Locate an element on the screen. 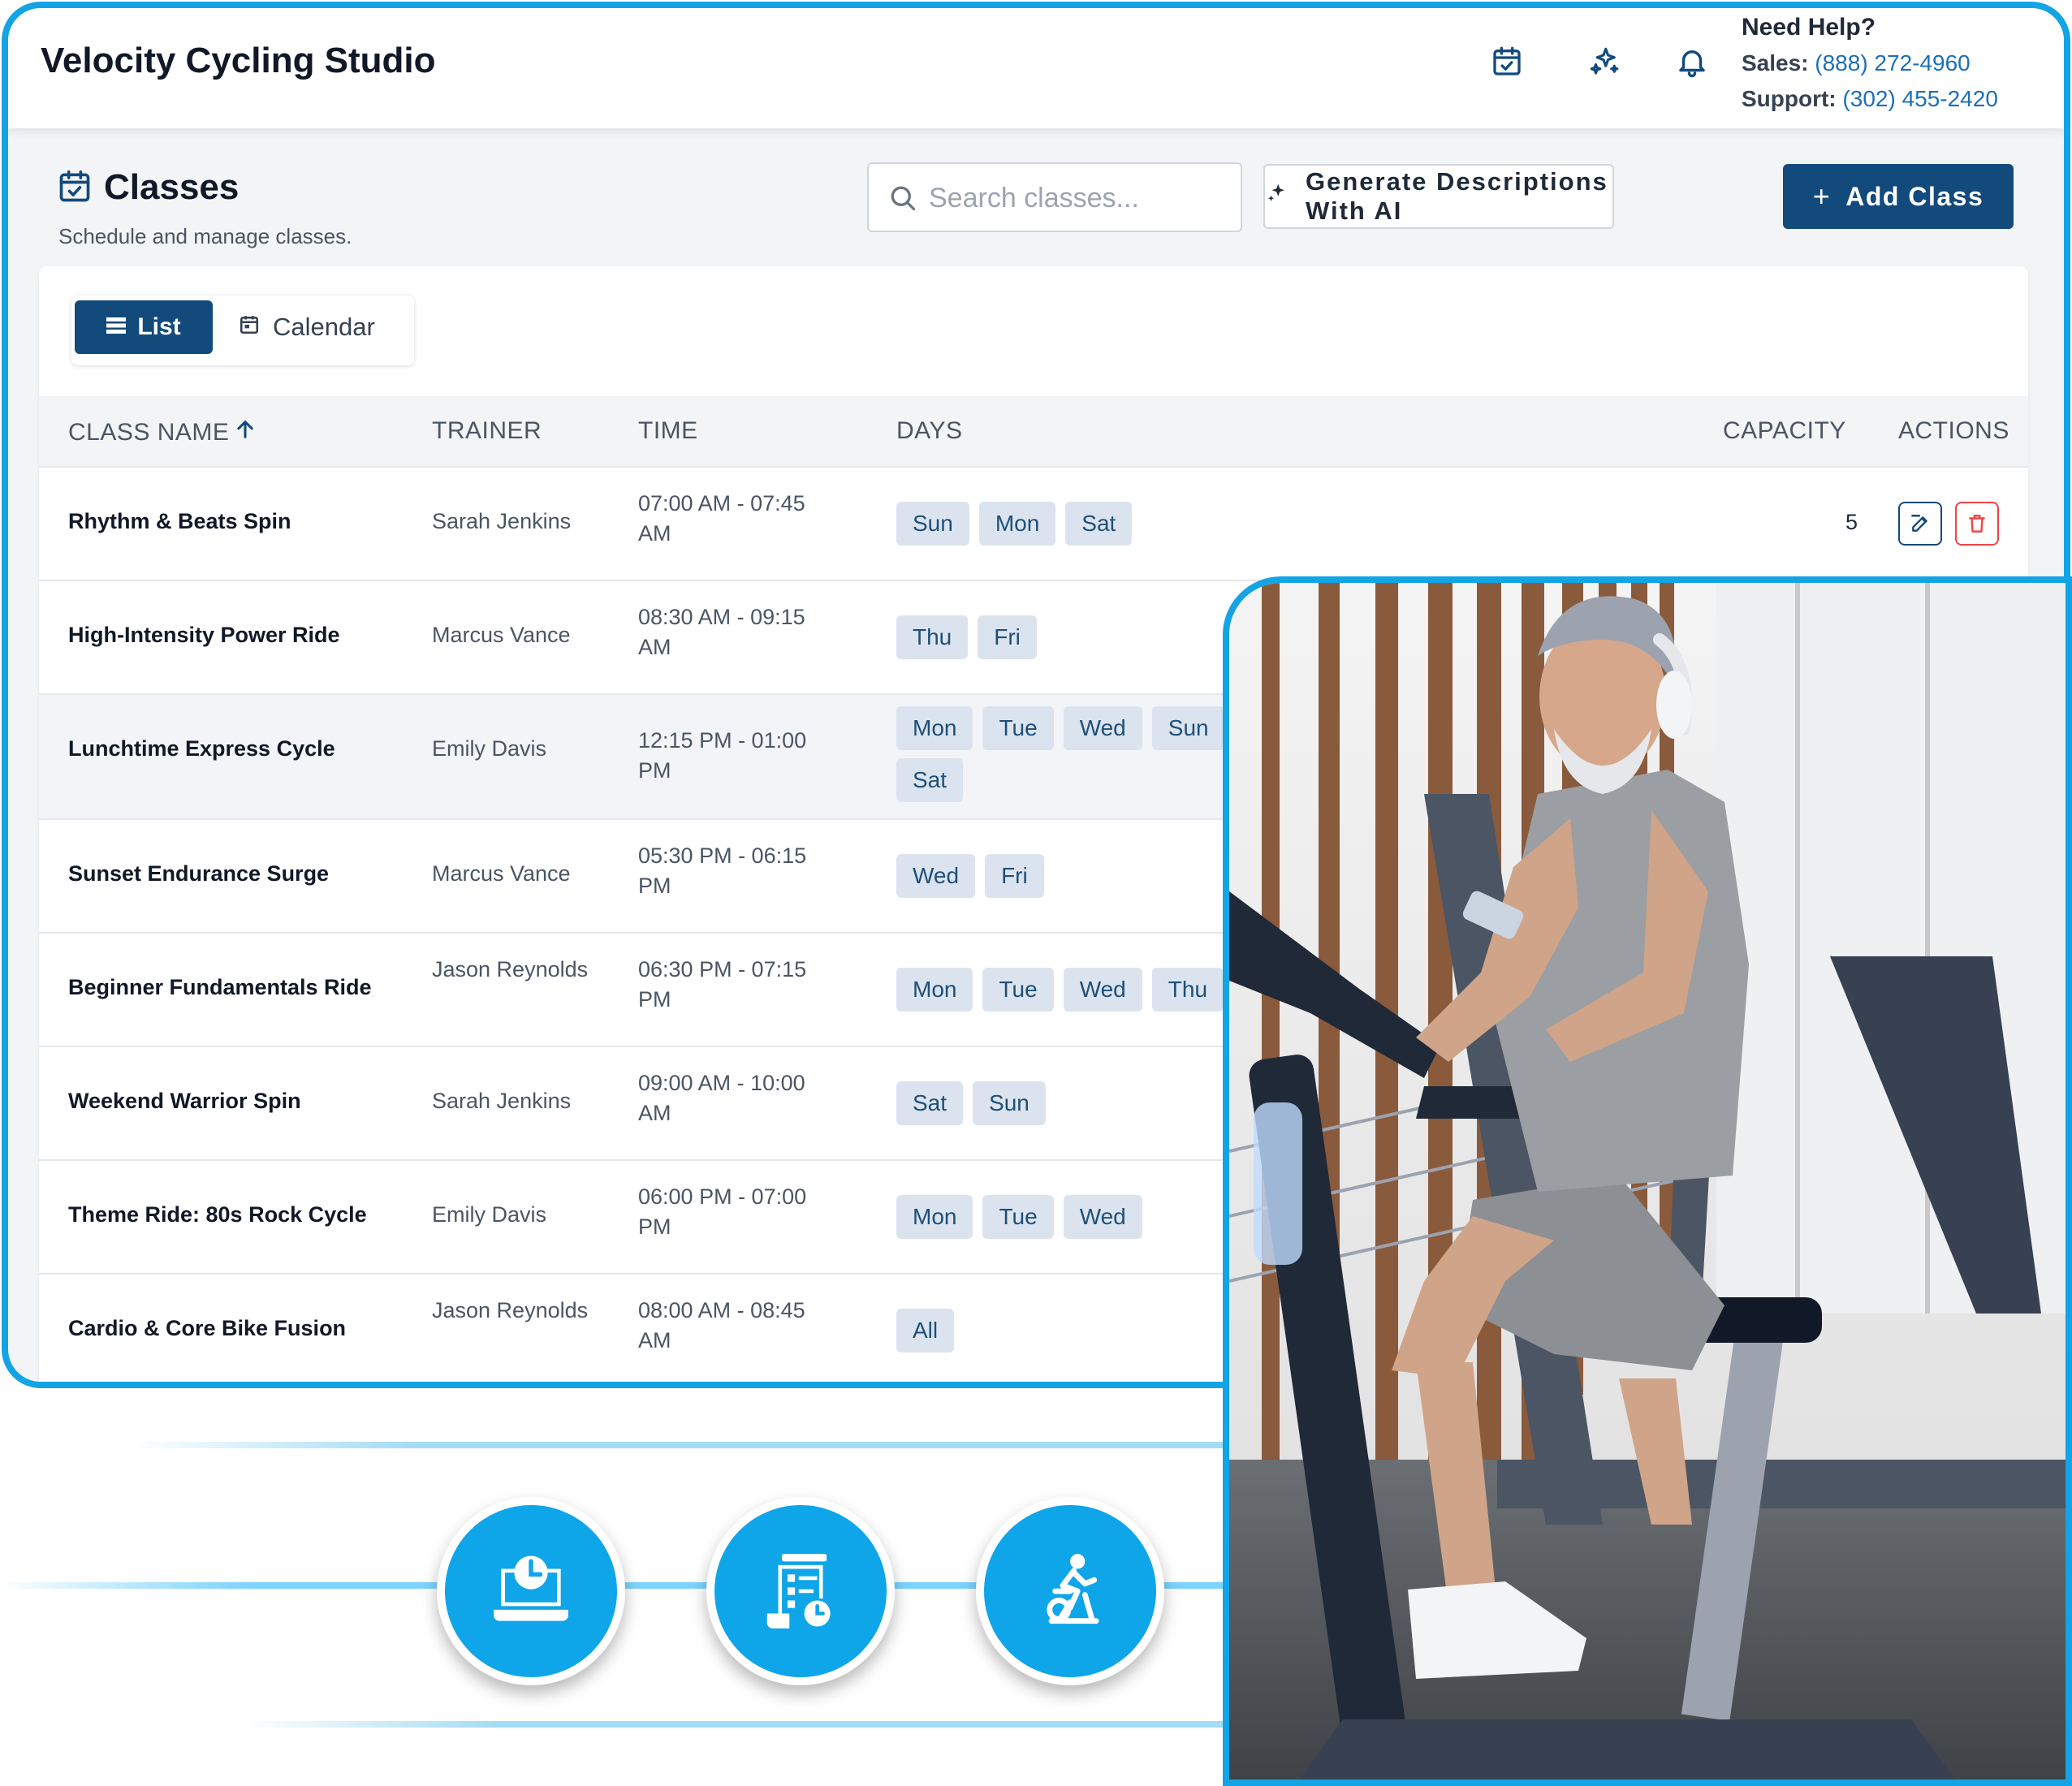  app-title: Velocity Cycling Studio is located at coordinates (238, 60).